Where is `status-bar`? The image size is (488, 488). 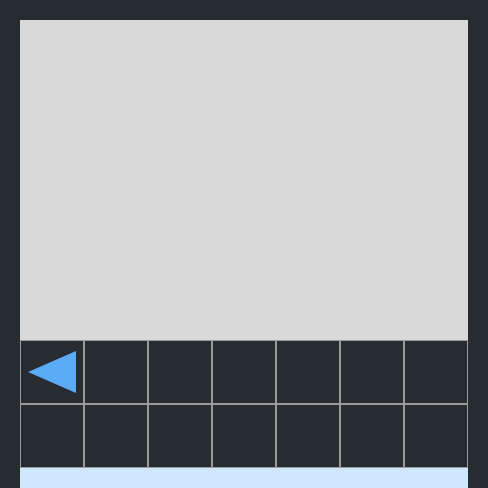
status-bar is located at coordinates (244, 478).